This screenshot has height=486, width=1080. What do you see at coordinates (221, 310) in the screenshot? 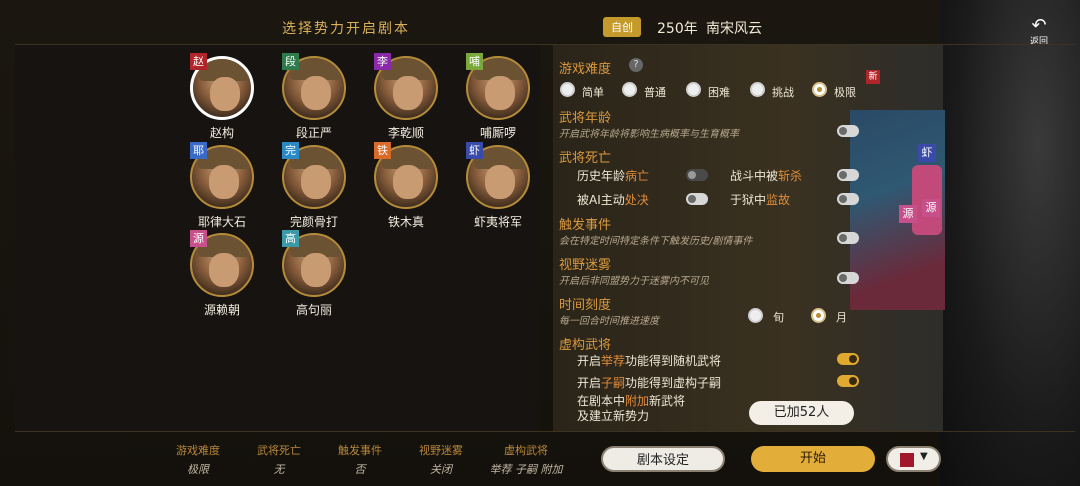
I see `character-name: 源赖朝` at bounding box center [221, 310].